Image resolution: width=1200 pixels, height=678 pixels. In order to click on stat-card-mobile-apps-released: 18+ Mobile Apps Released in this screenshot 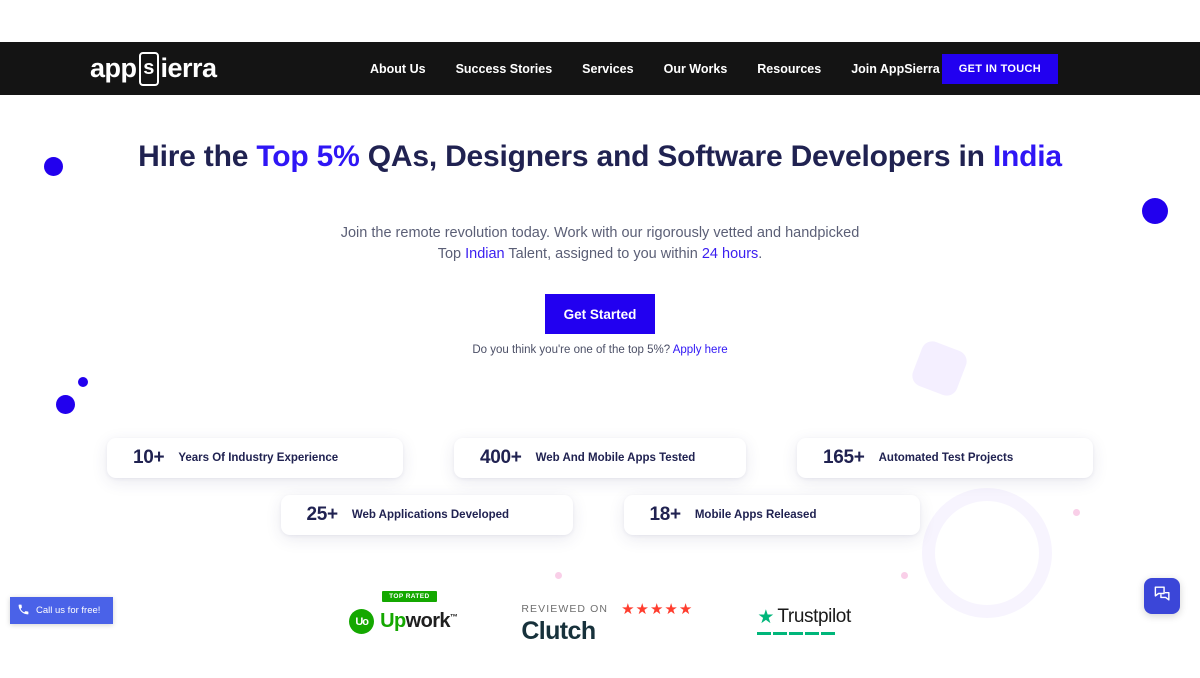, I will do `click(771, 515)`.